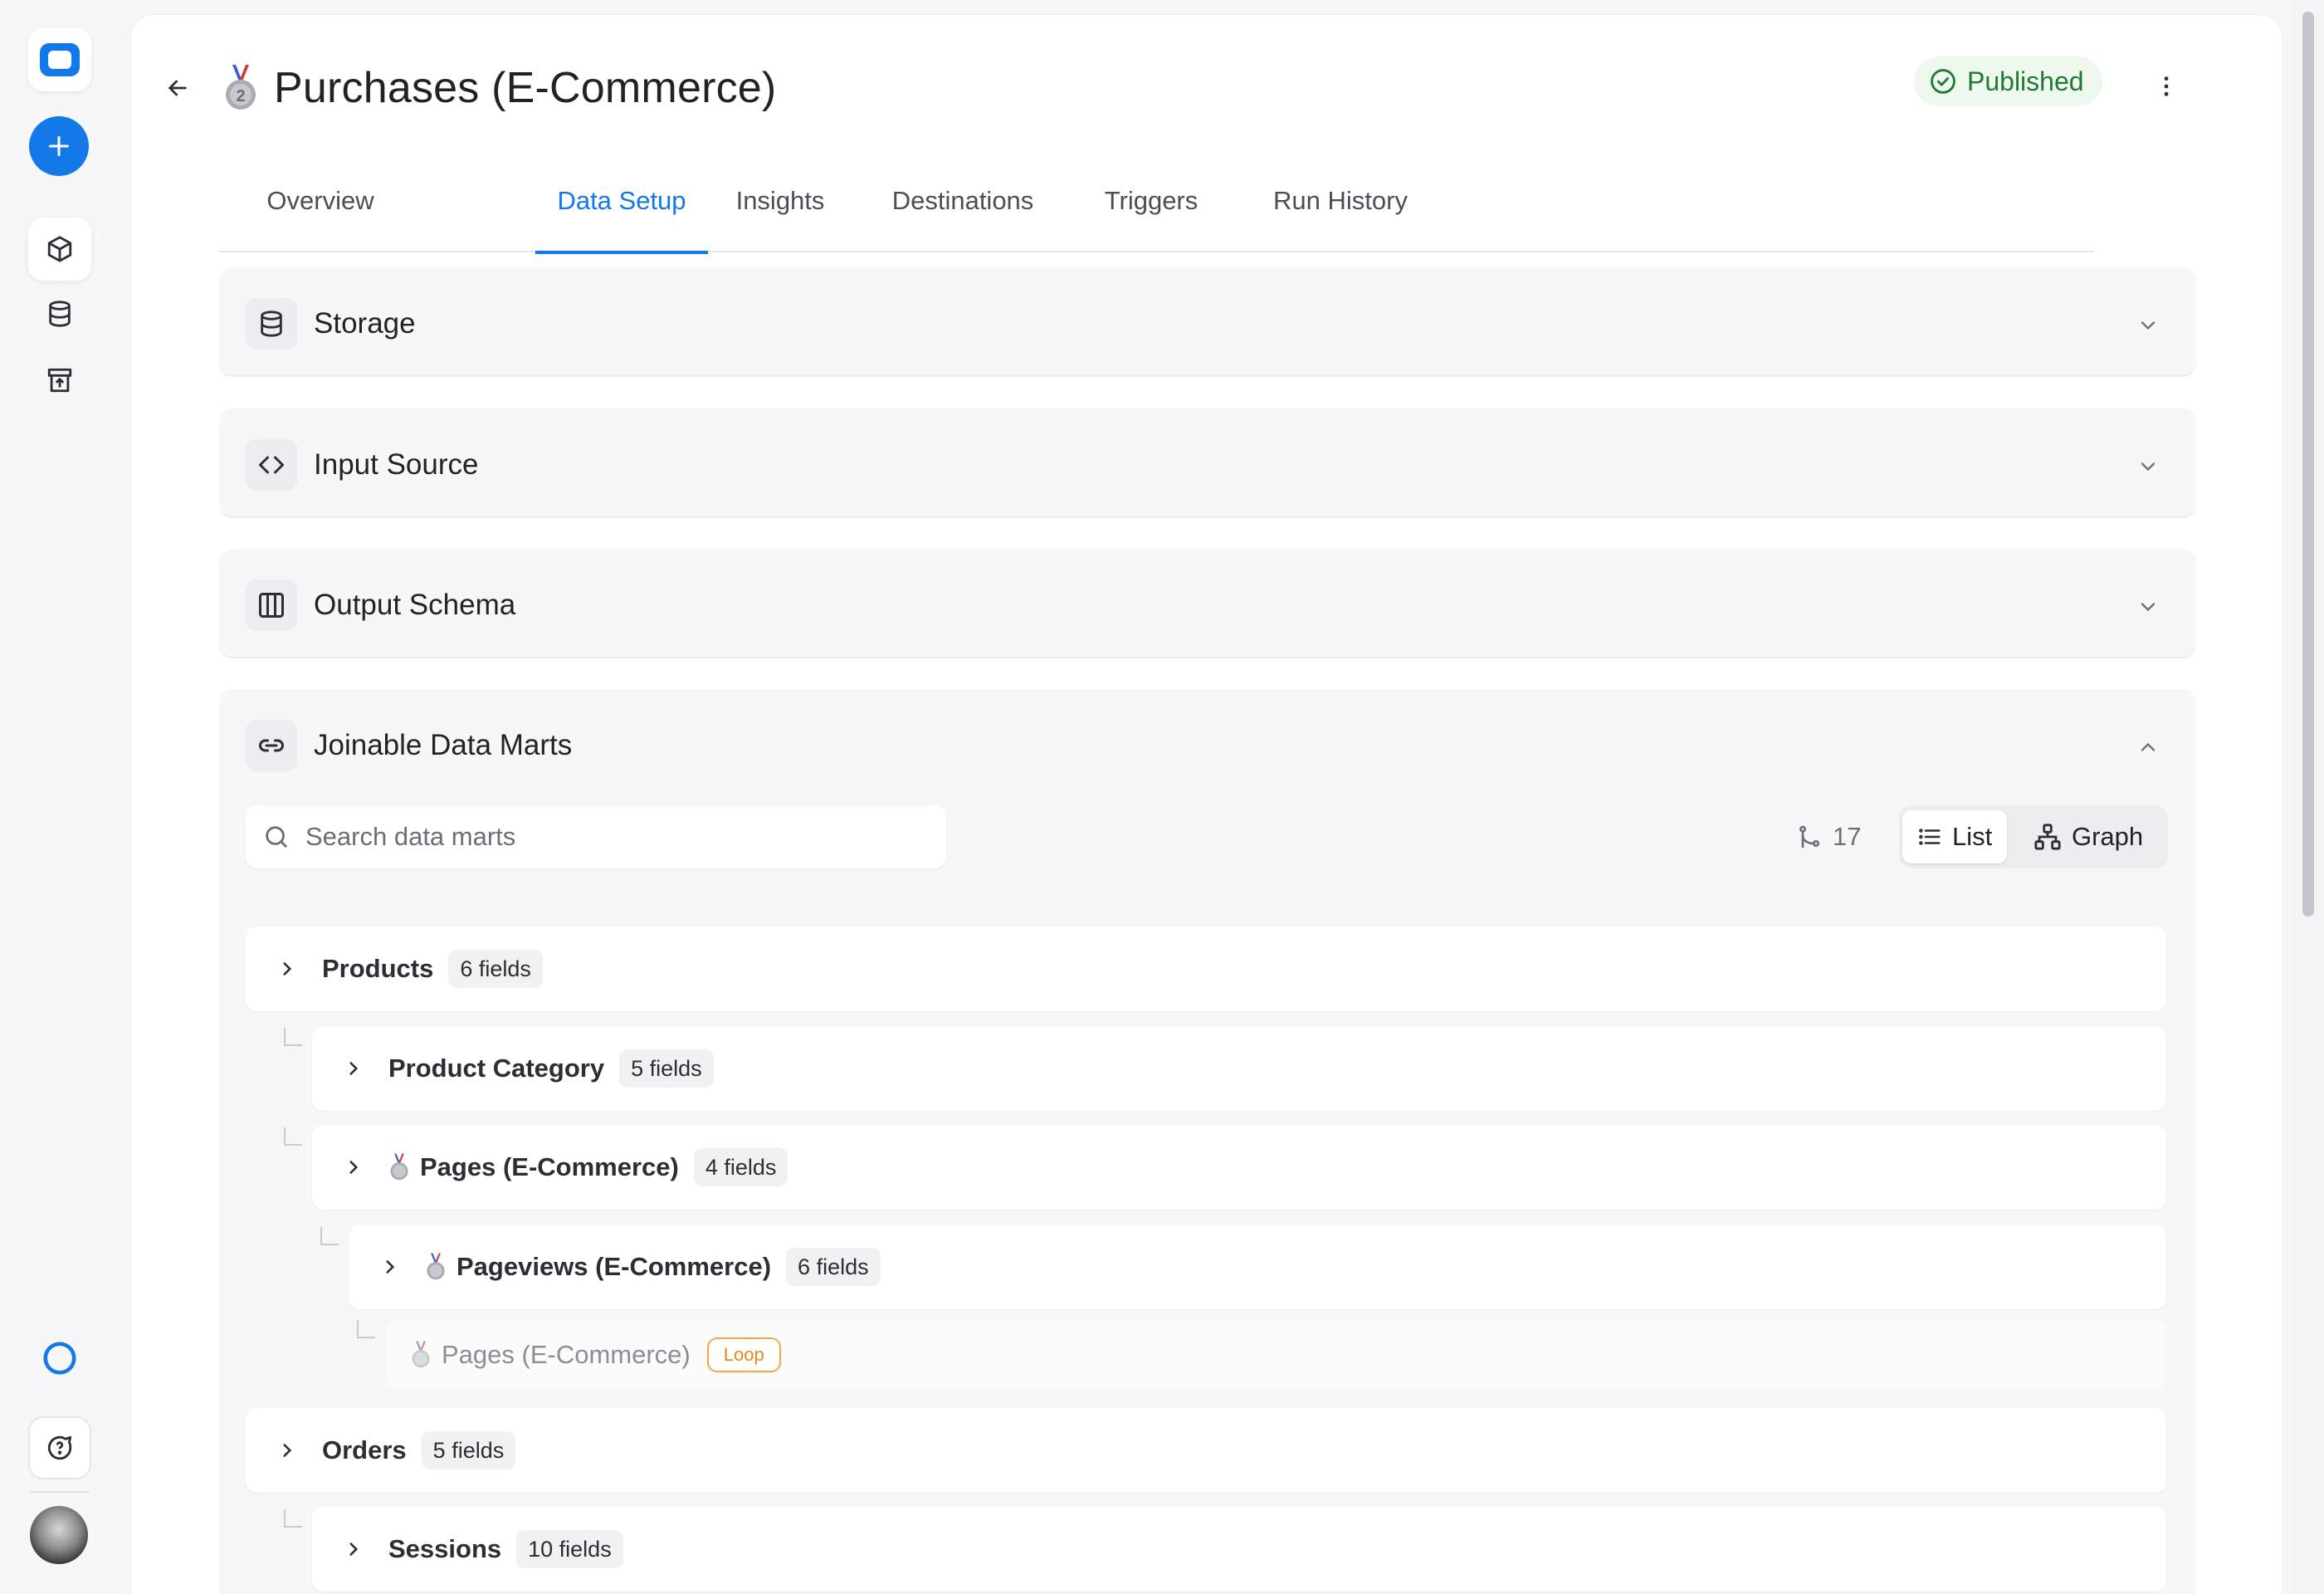  Describe the element at coordinates (59, 249) in the screenshot. I see `box-icon` at that location.